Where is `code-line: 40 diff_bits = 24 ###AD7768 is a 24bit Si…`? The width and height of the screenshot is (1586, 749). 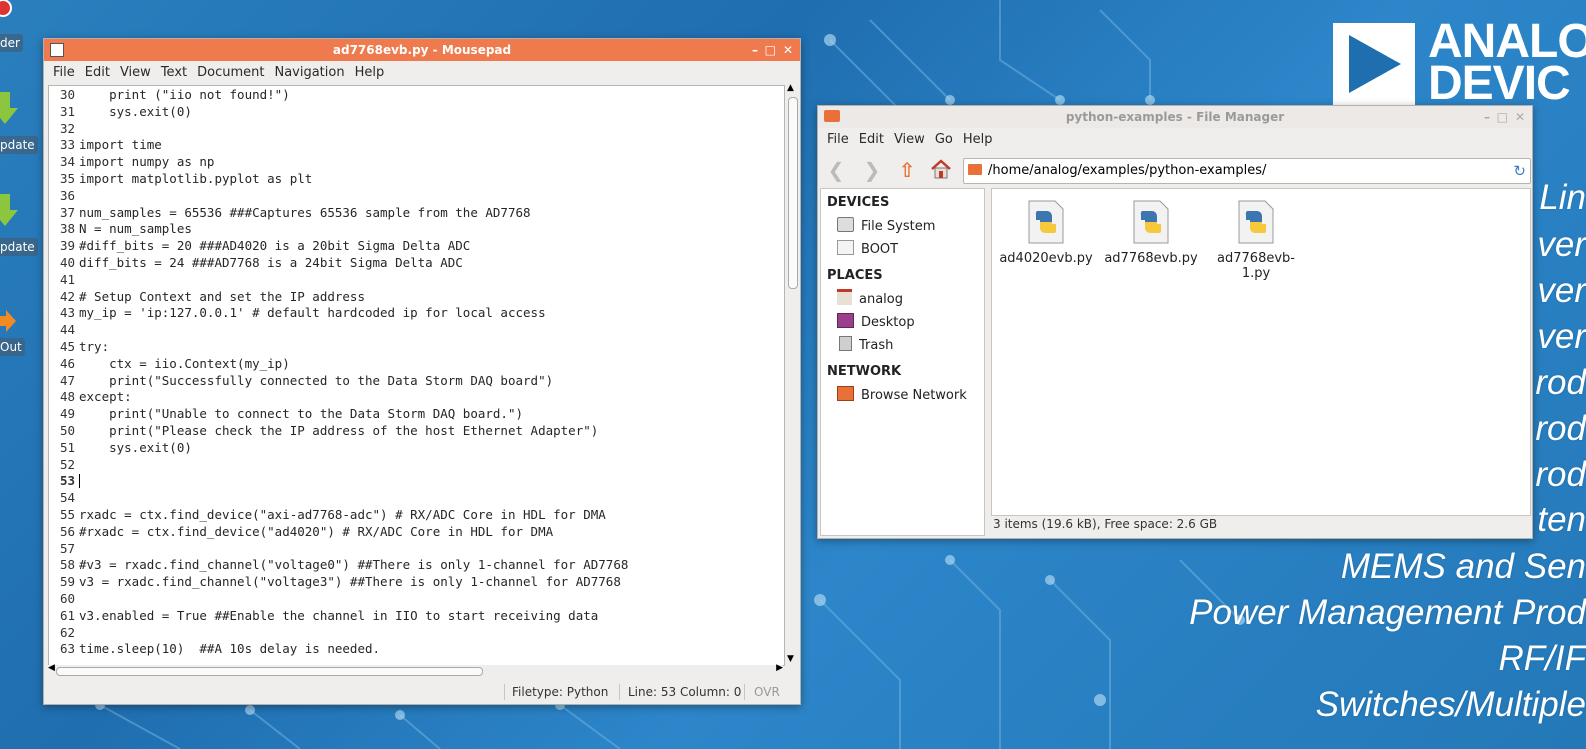
code-line: 40 diff_bits = 24 ###AD7768 is a 24bit Si… is located at coordinates (416, 263).